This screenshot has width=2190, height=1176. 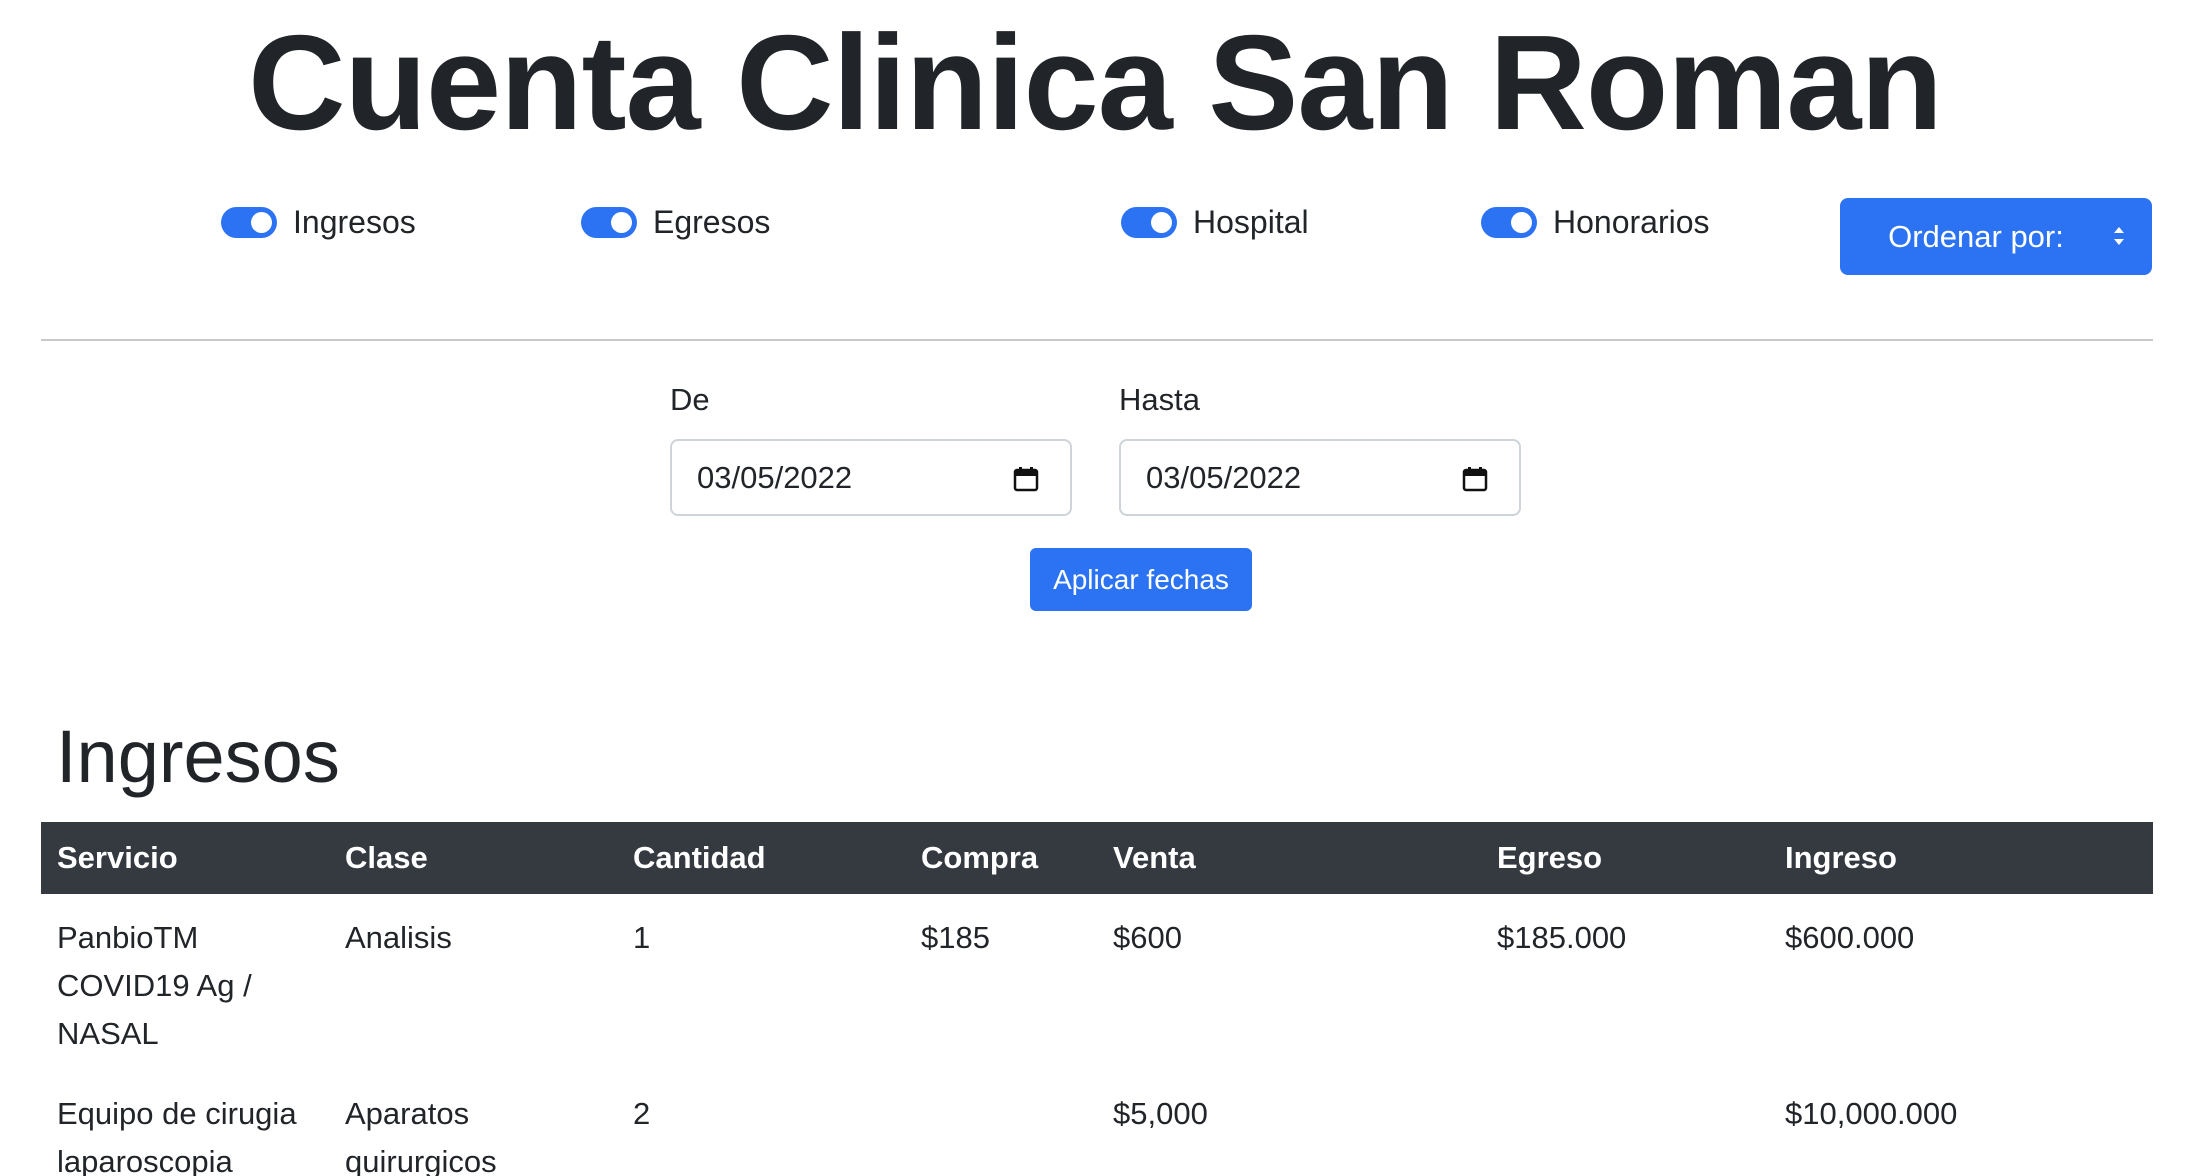 What do you see at coordinates (1850, 937) in the screenshot?
I see `cell-ingreso: $600.000` at bounding box center [1850, 937].